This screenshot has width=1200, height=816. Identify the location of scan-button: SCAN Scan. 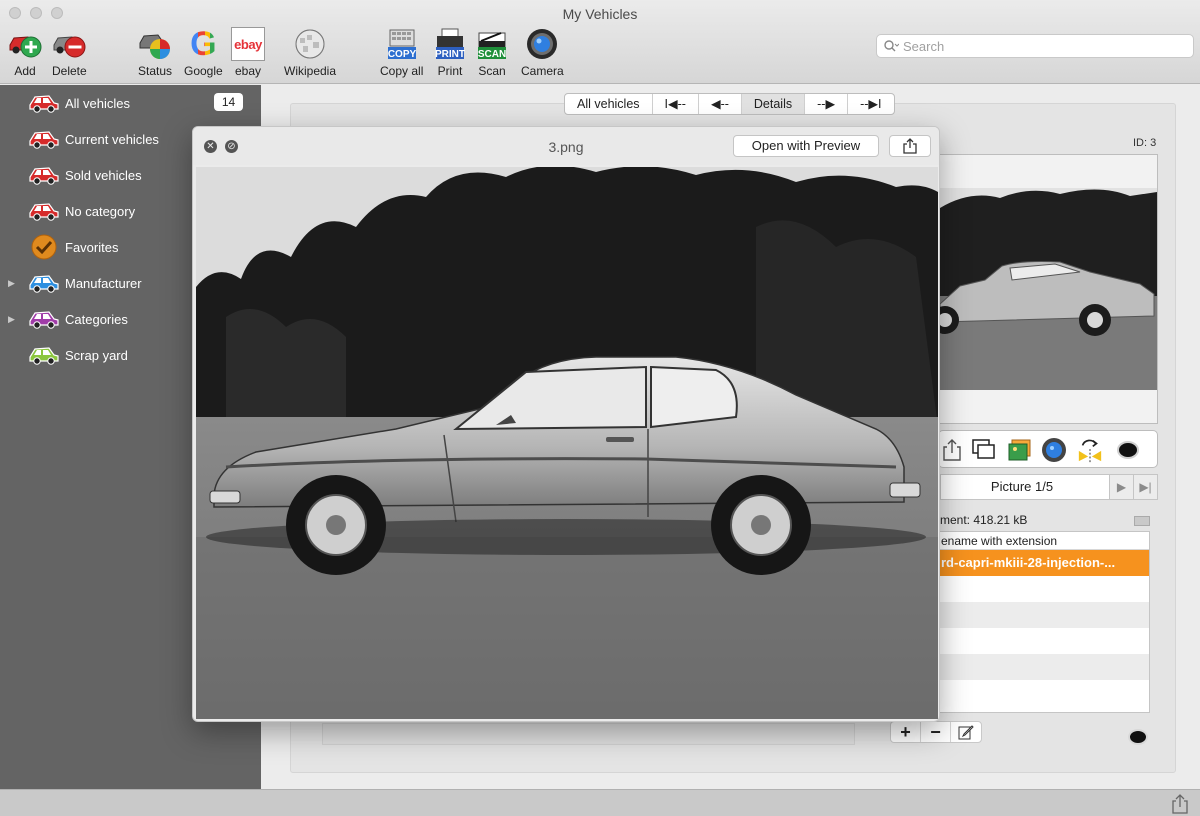
(492, 52).